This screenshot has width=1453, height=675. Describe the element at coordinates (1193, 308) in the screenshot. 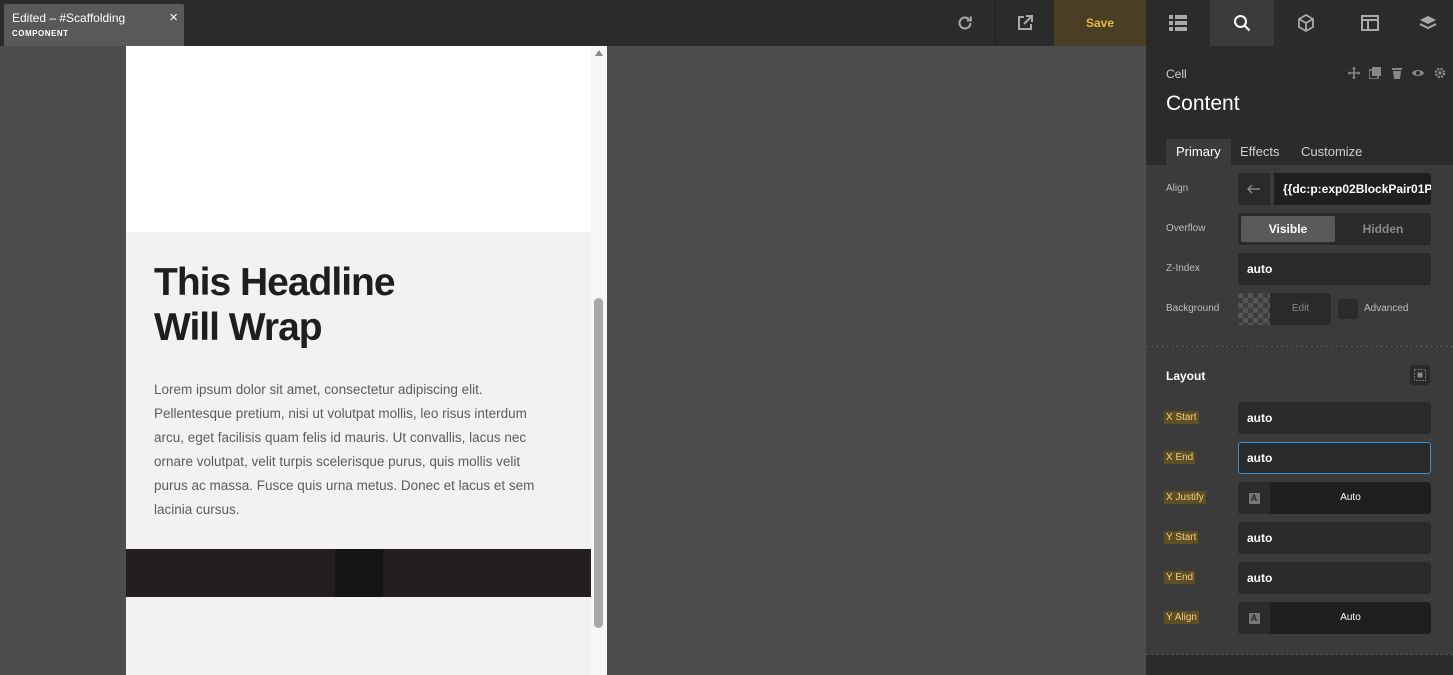

I see `background-label: Background` at that location.